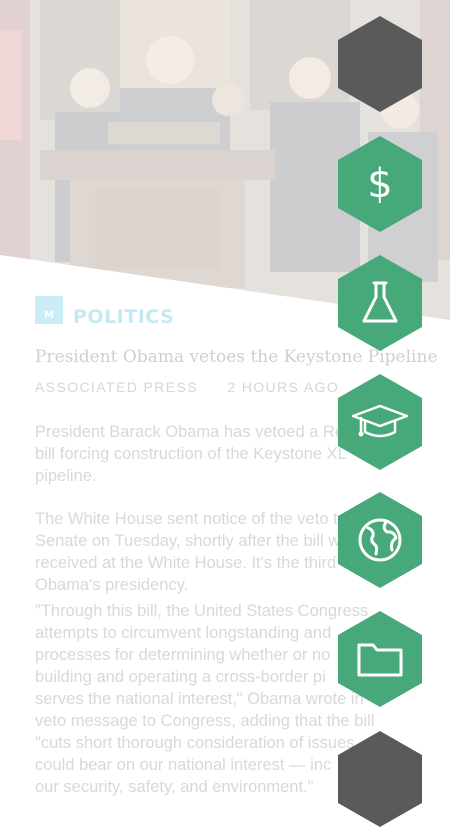 This screenshot has height=827, width=450. I want to click on category-label: POLITICS, so click(123, 317).